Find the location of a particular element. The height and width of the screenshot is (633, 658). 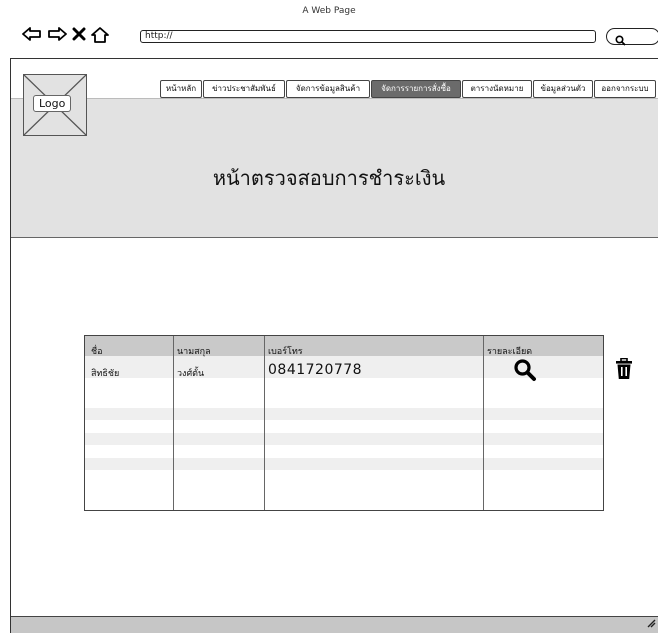

menu-item-logout: ออกจากระบบ is located at coordinates (625, 89).